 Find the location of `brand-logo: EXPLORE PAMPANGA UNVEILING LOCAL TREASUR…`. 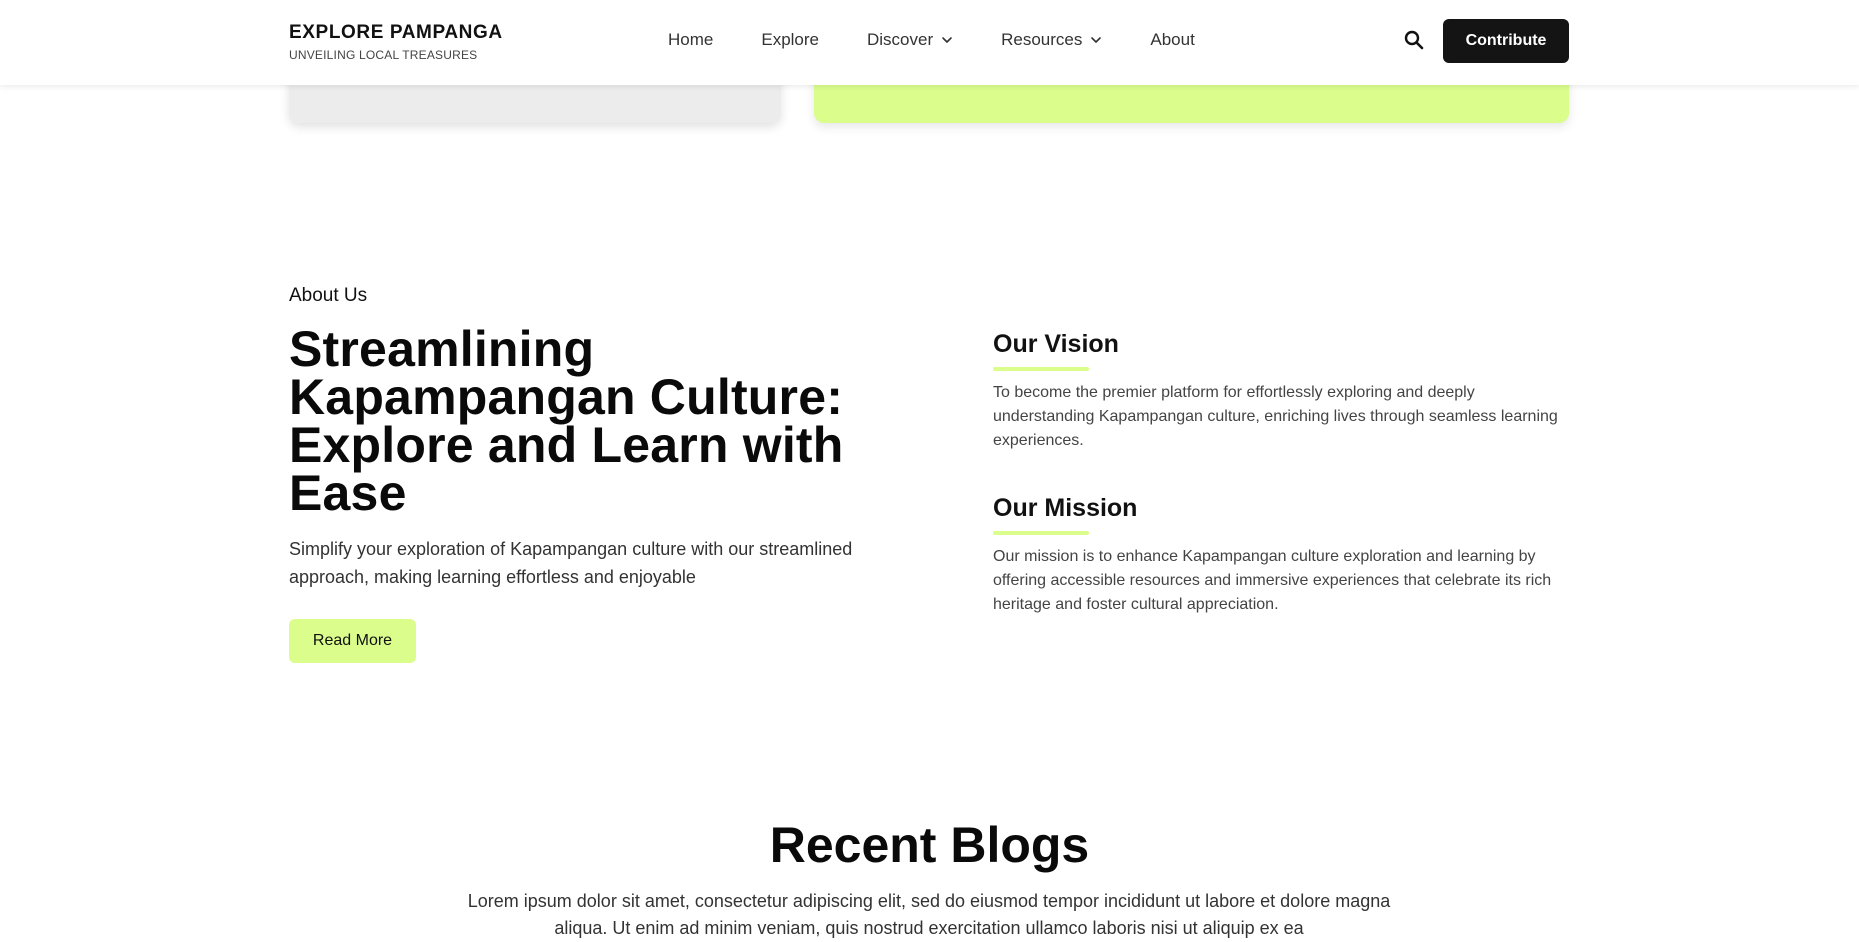

brand-logo: EXPLORE PAMPANGA UNVEILING LOCAL TREASUR… is located at coordinates (396, 42).